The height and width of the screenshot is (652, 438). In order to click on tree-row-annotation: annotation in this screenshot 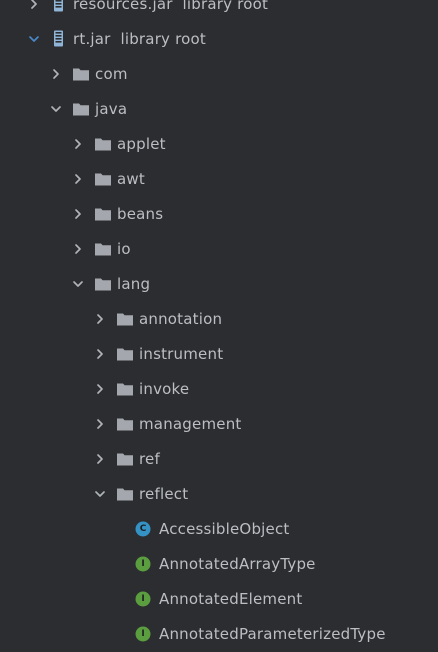, I will do `click(219, 319)`.